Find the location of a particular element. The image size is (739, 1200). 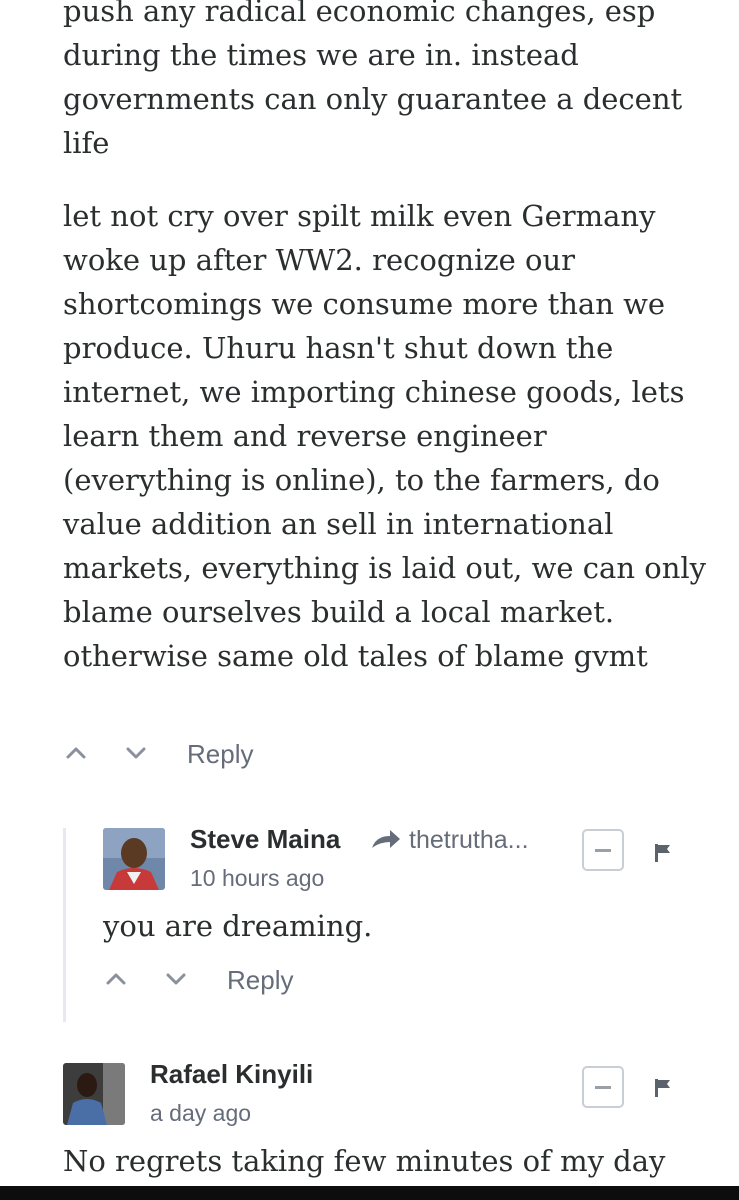

screen-bottom-bar is located at coordinates (369, 1193).